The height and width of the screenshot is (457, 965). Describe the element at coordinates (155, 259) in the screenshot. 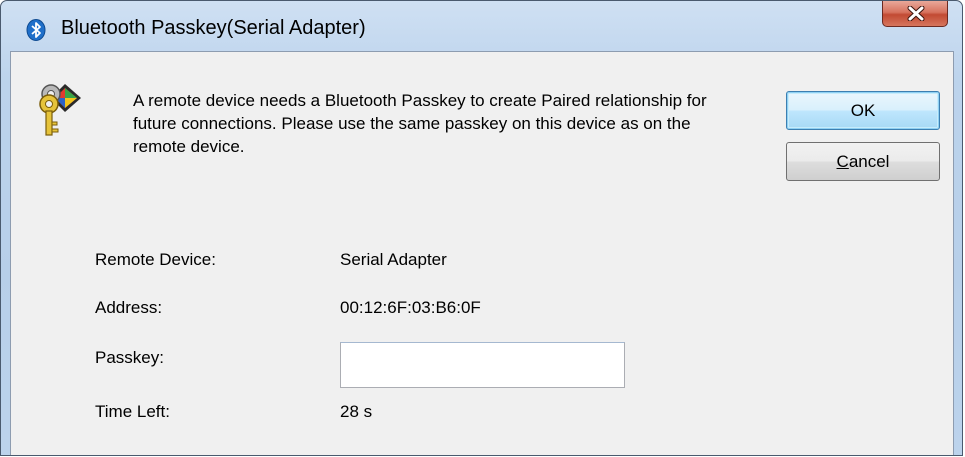

I see `remote-device-label: Remote Device:` at that location.